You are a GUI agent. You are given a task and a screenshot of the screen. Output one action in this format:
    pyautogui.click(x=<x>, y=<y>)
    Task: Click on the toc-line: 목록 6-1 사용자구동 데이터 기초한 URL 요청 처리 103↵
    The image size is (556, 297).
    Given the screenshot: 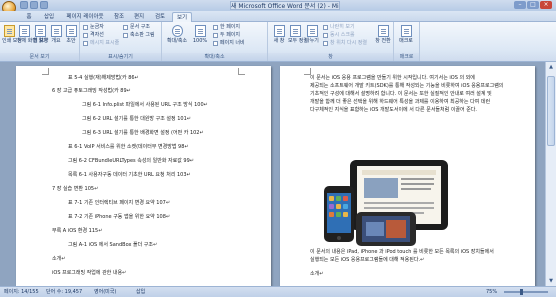 What is the action you would take?
    pyautogui.click(x=129, y=175)
    